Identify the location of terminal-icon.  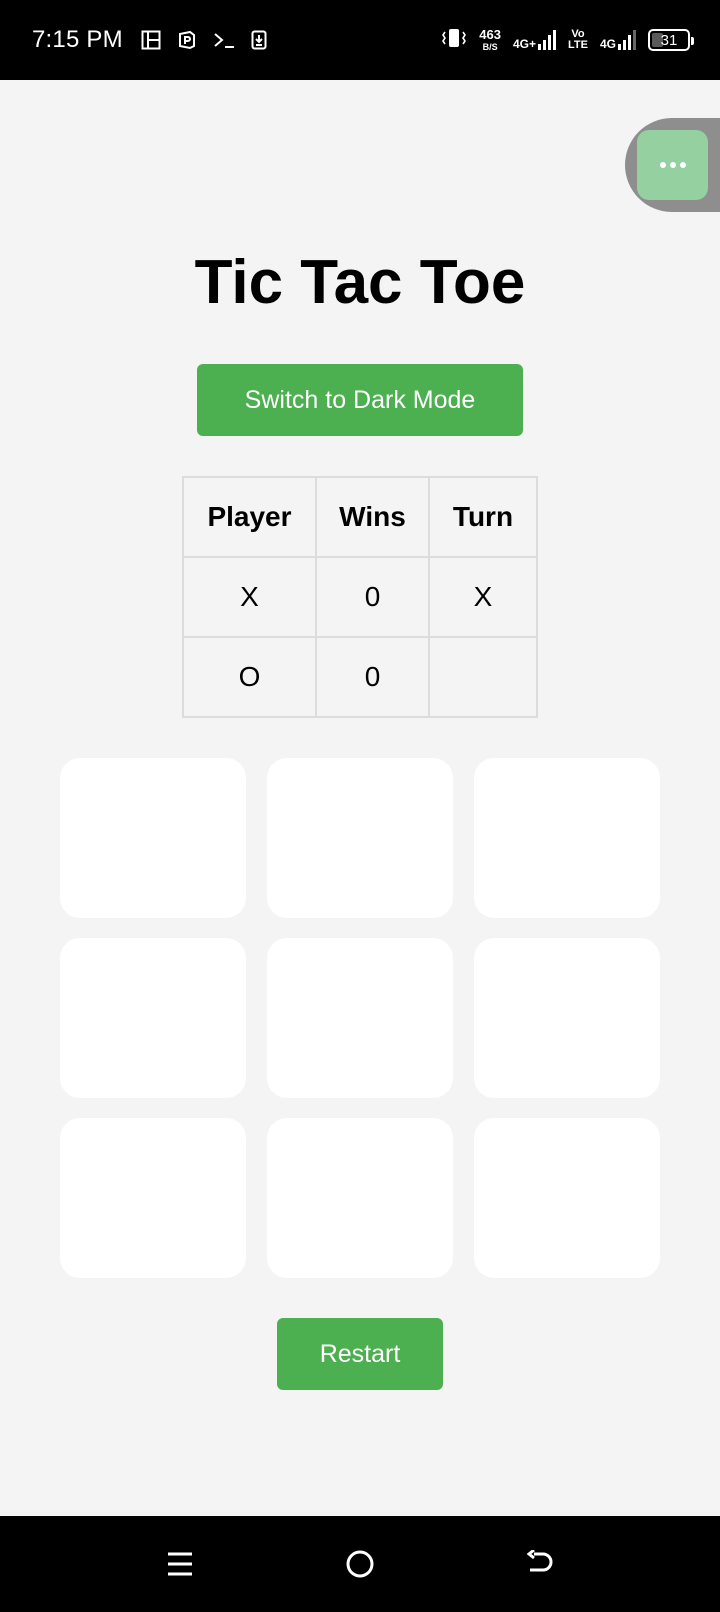
(224, 40).